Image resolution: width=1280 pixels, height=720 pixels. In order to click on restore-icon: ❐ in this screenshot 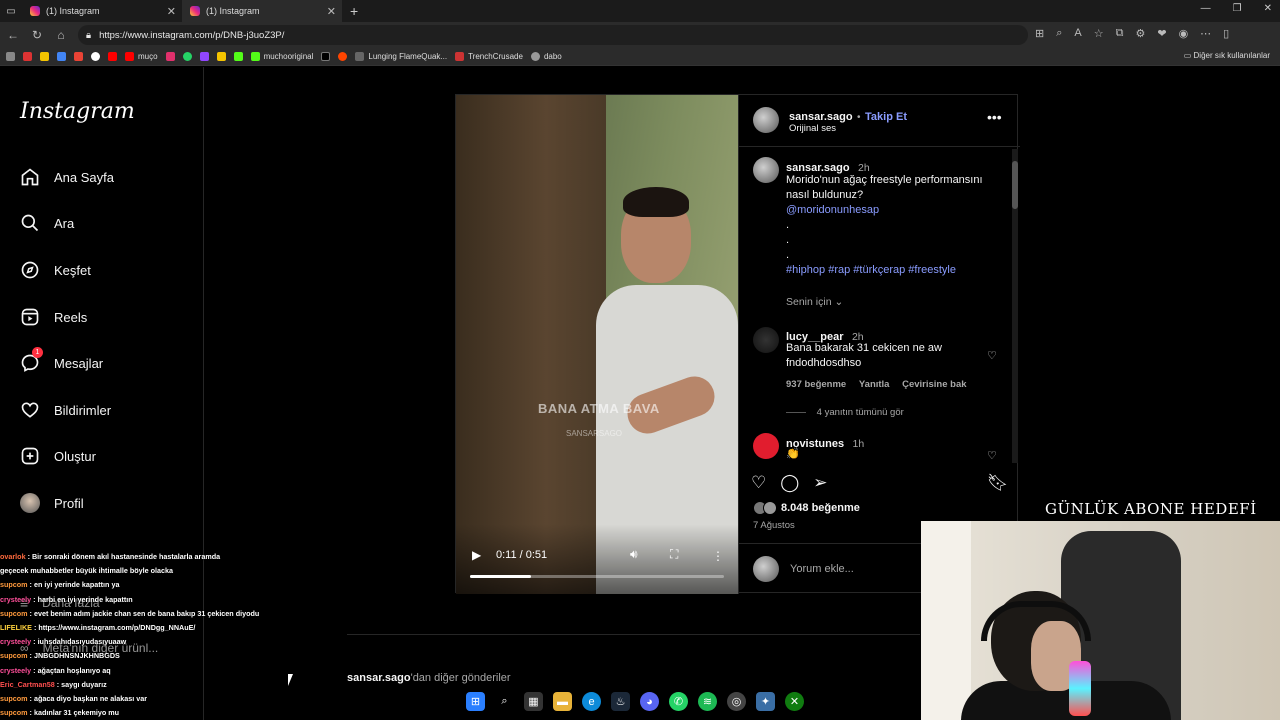, I will do `click(1237, 8)`.